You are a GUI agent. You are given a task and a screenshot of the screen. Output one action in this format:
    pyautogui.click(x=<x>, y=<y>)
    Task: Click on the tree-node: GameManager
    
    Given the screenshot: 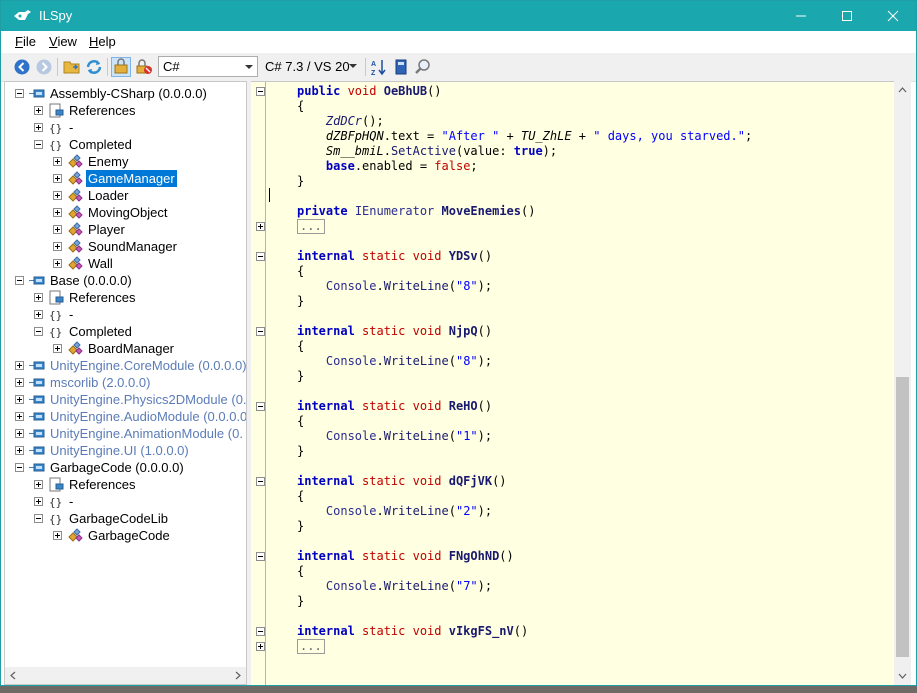 What is the action you would take?
    pyautogui.click(x=125, y=178)
    